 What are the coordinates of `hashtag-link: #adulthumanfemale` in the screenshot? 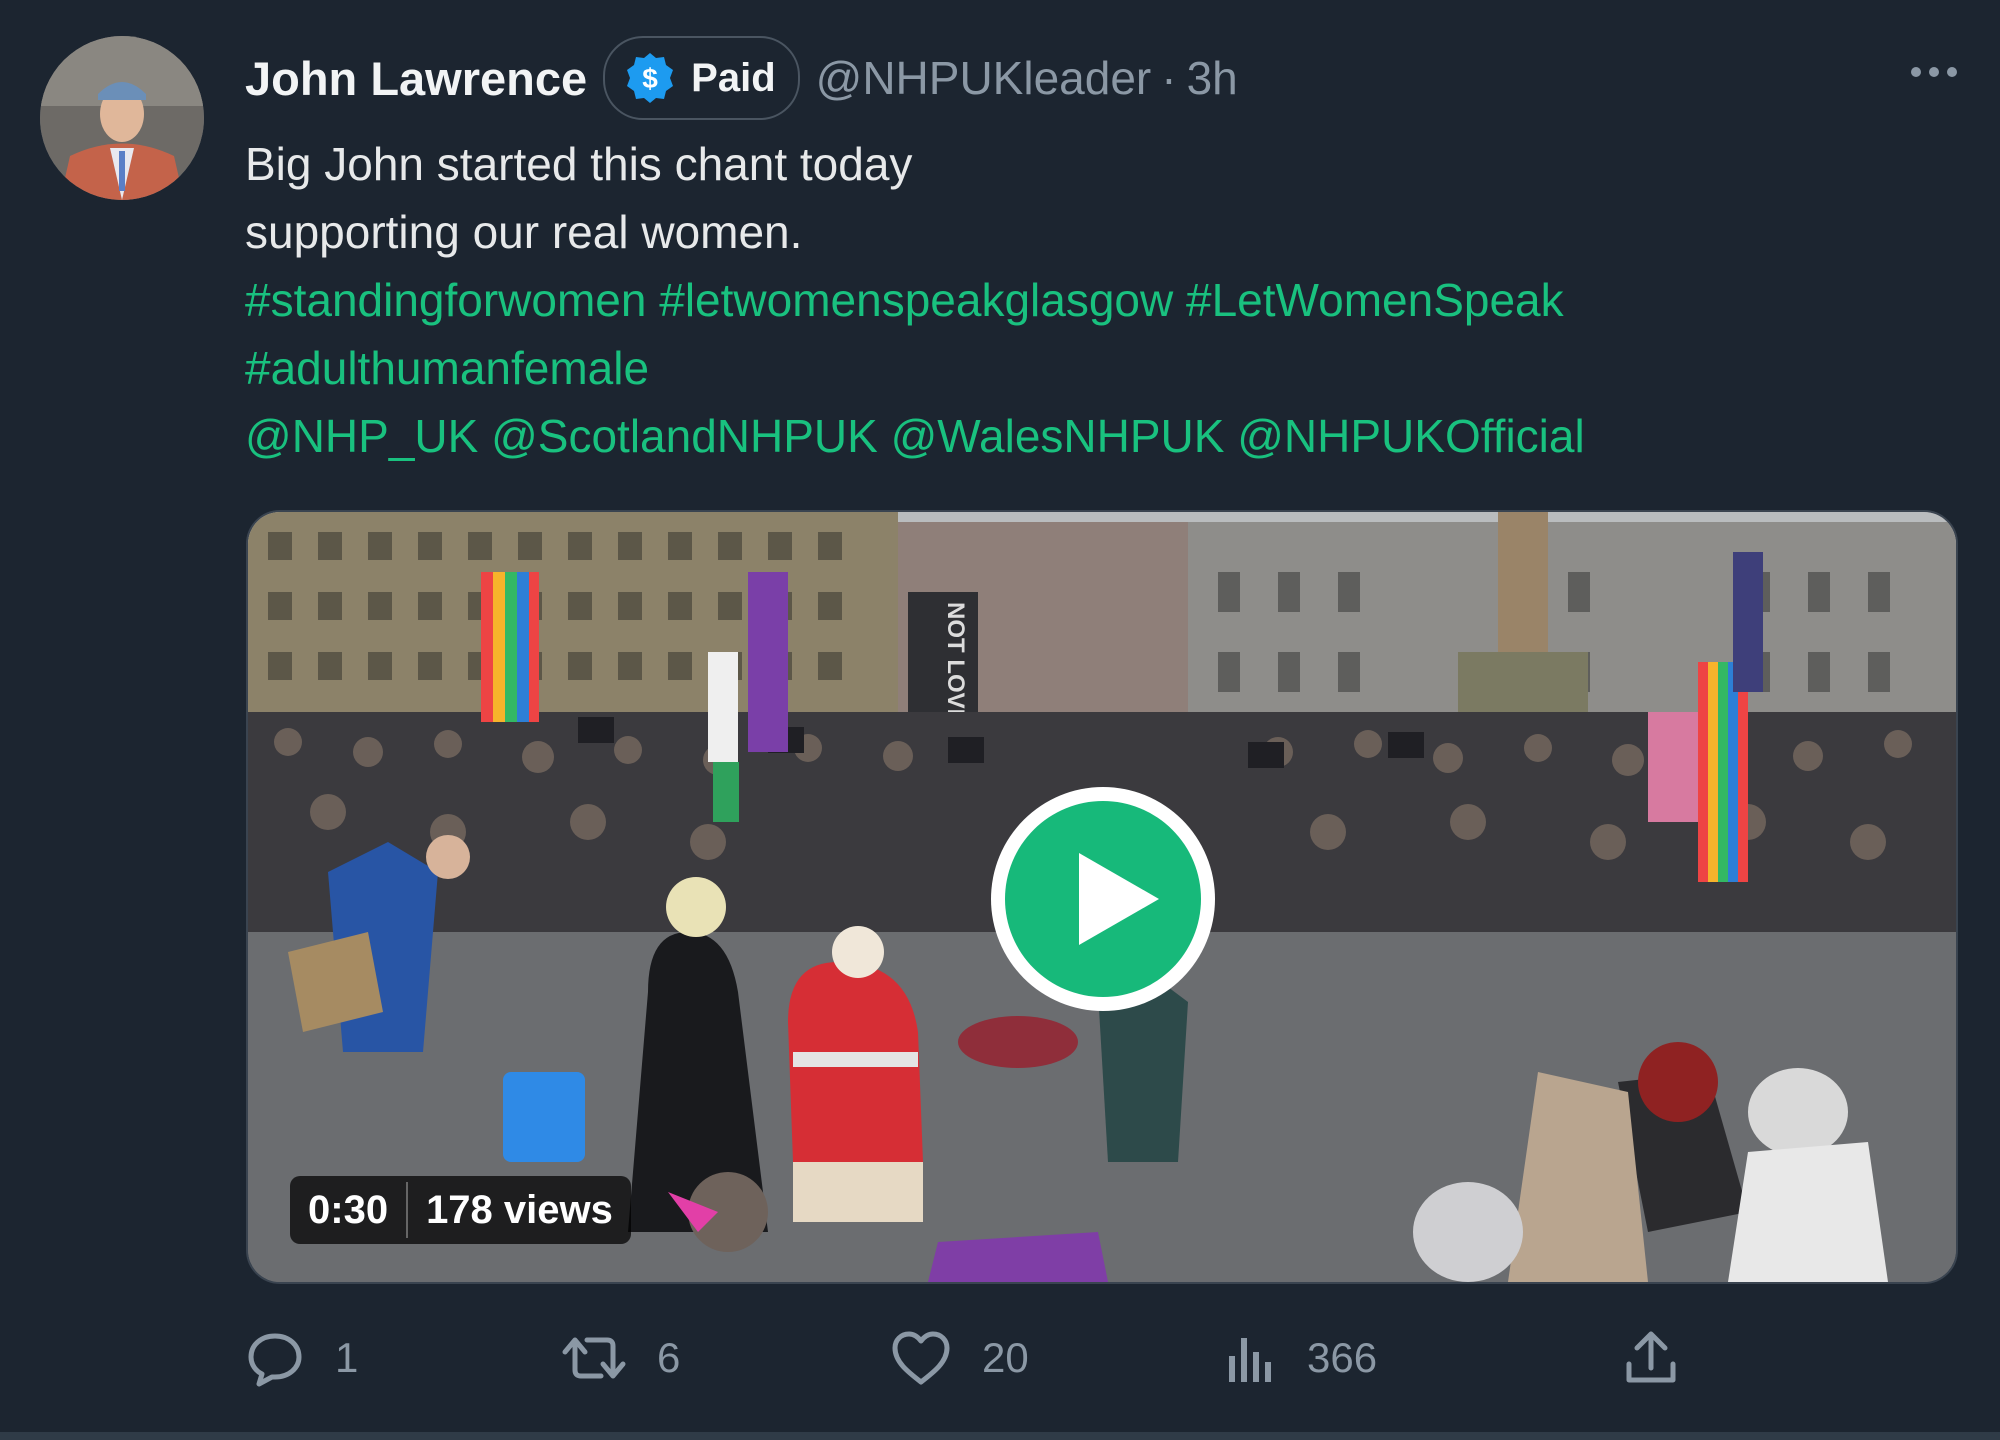 It's located at (447, 368).